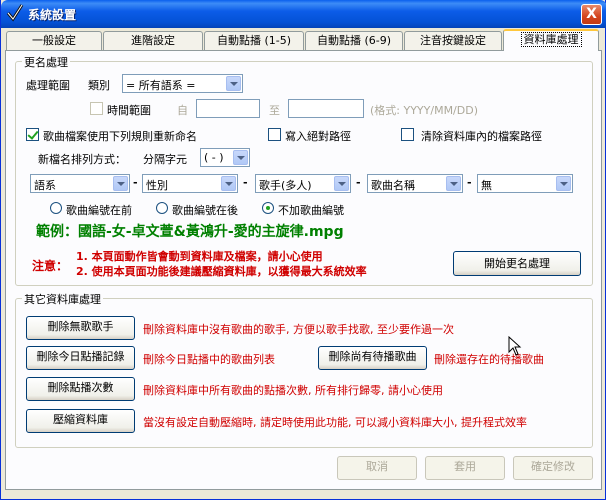 The height and width of the screenshot is (500, 606). I want to click on from-date-input, so click(228, 108).